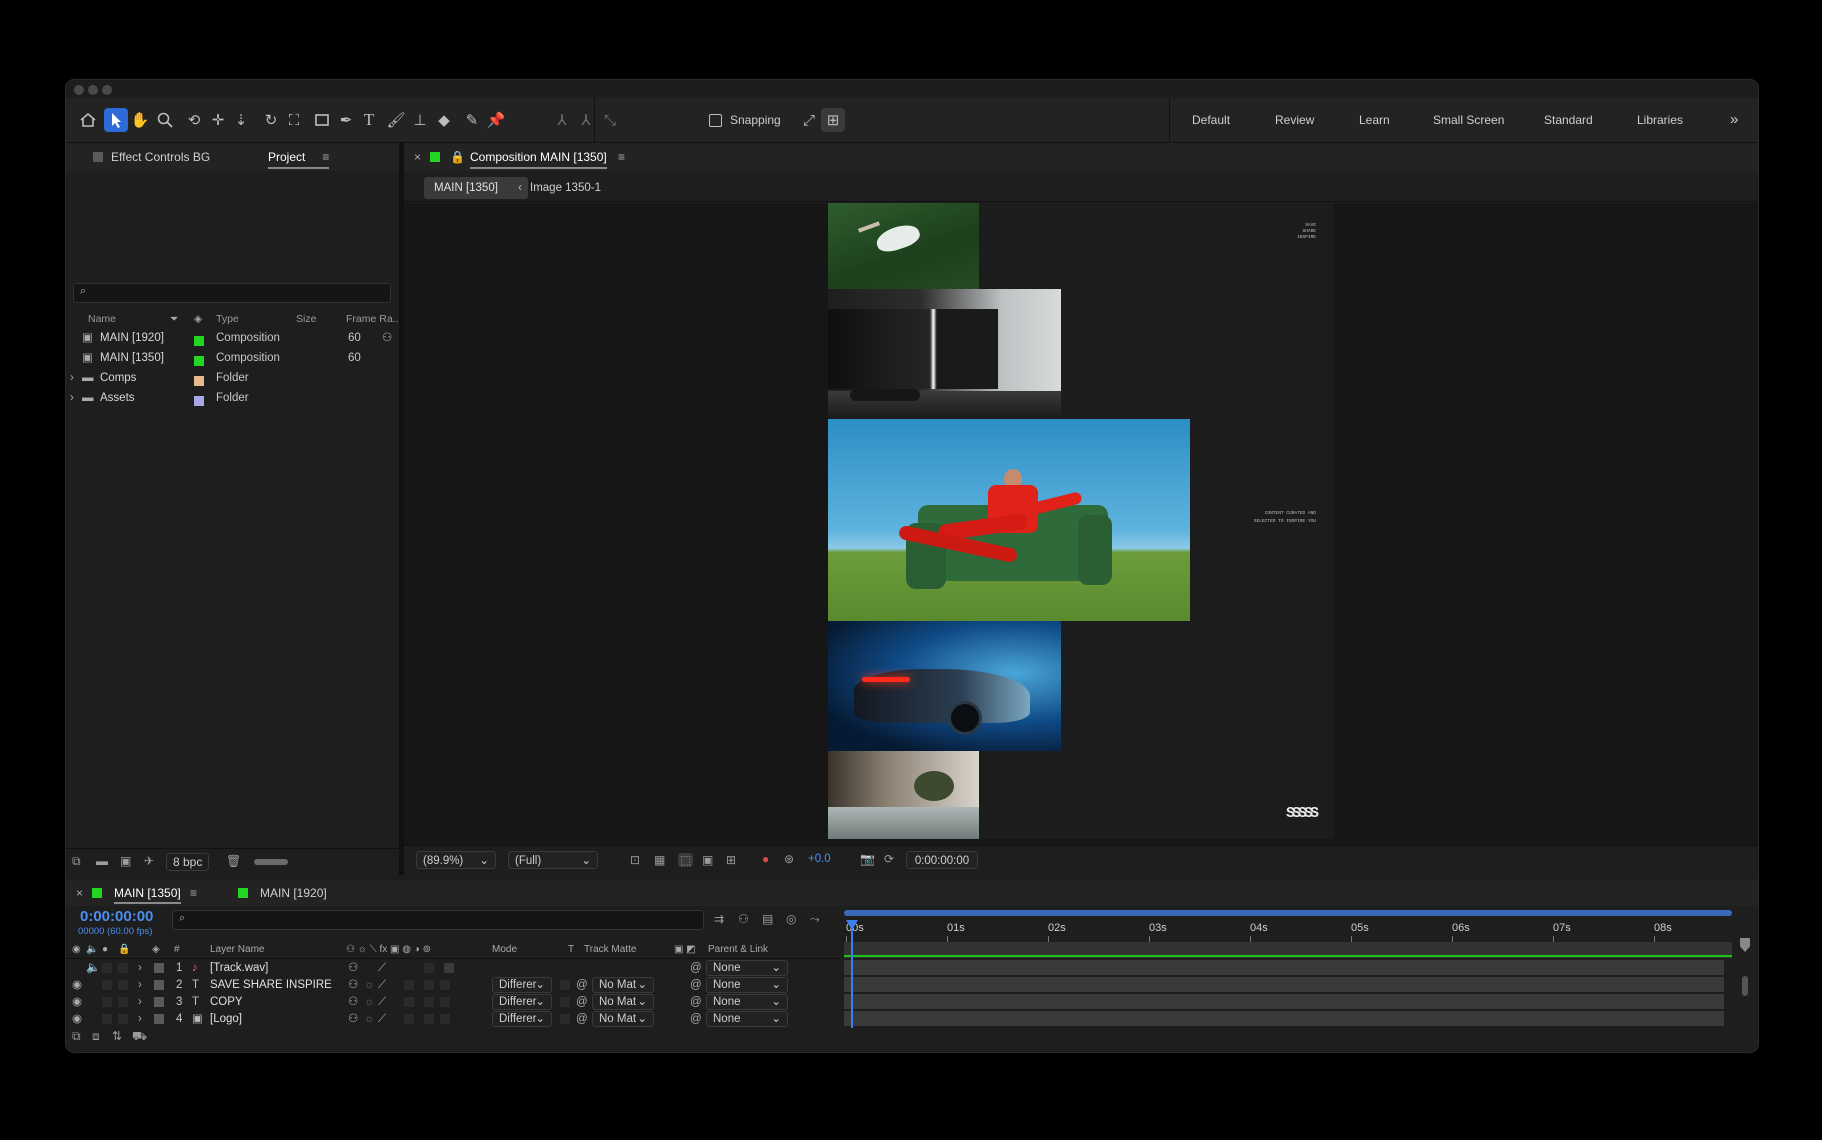 Image resolution: width=1822 pixels, height=1140 pixels. Describe the element at coordinates (1745, 945) in the screenshot. I see `comp-marker-bin-icon` at that location.